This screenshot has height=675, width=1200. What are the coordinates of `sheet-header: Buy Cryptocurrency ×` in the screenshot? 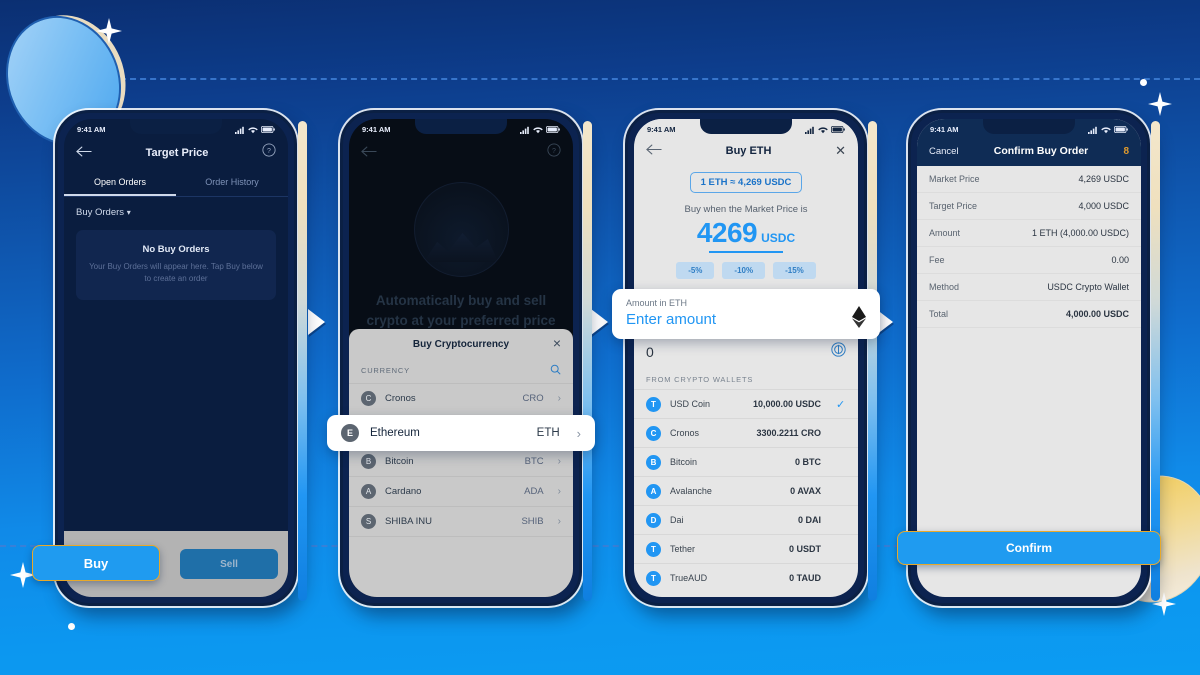 It's located at (461, 344).